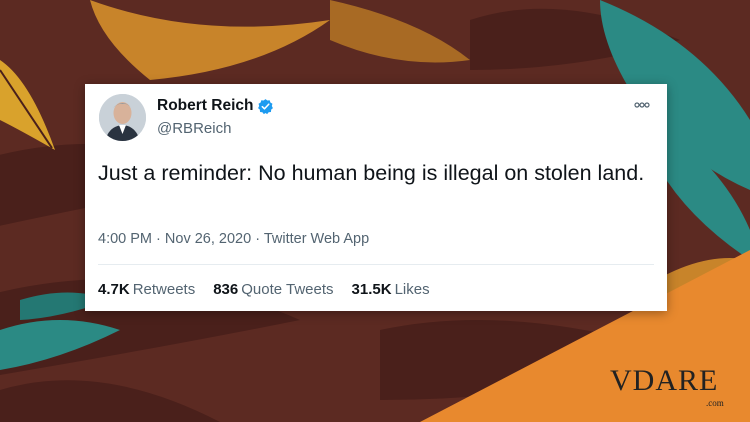 The height and width of the screenshot is (422, 750). Describe the element at coordinates (205, 106) in the screenshot. I see `display-name: Robert Reich` at that location.